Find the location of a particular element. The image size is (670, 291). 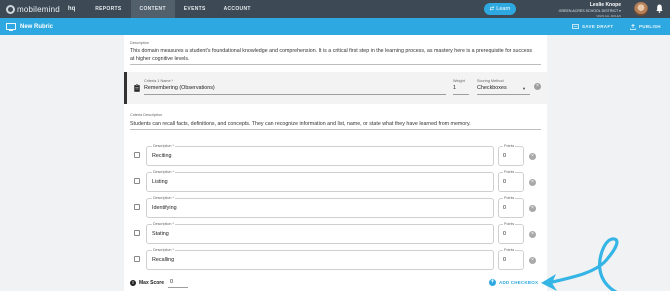

publish-button: PUBLISH is located at coordinates (645, 26).